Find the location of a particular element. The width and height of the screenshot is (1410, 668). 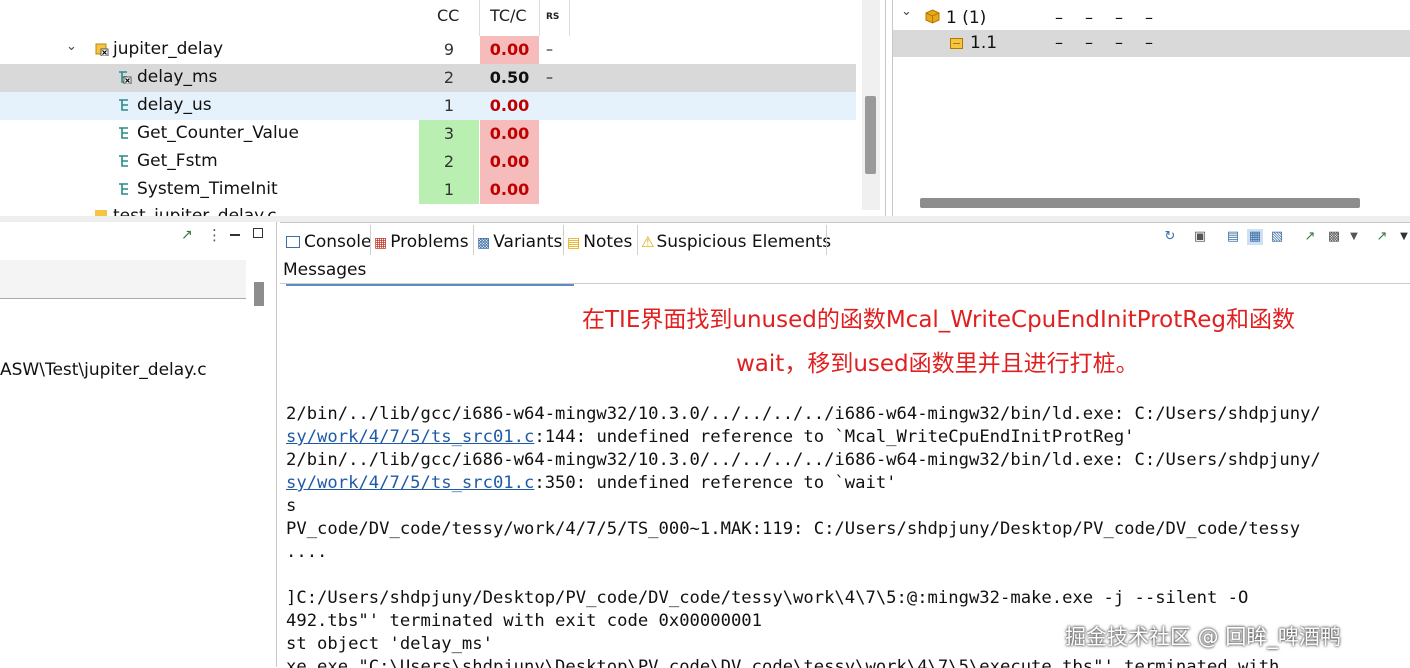

column-header-tc: TC/C is located at coordinates (508, 15).